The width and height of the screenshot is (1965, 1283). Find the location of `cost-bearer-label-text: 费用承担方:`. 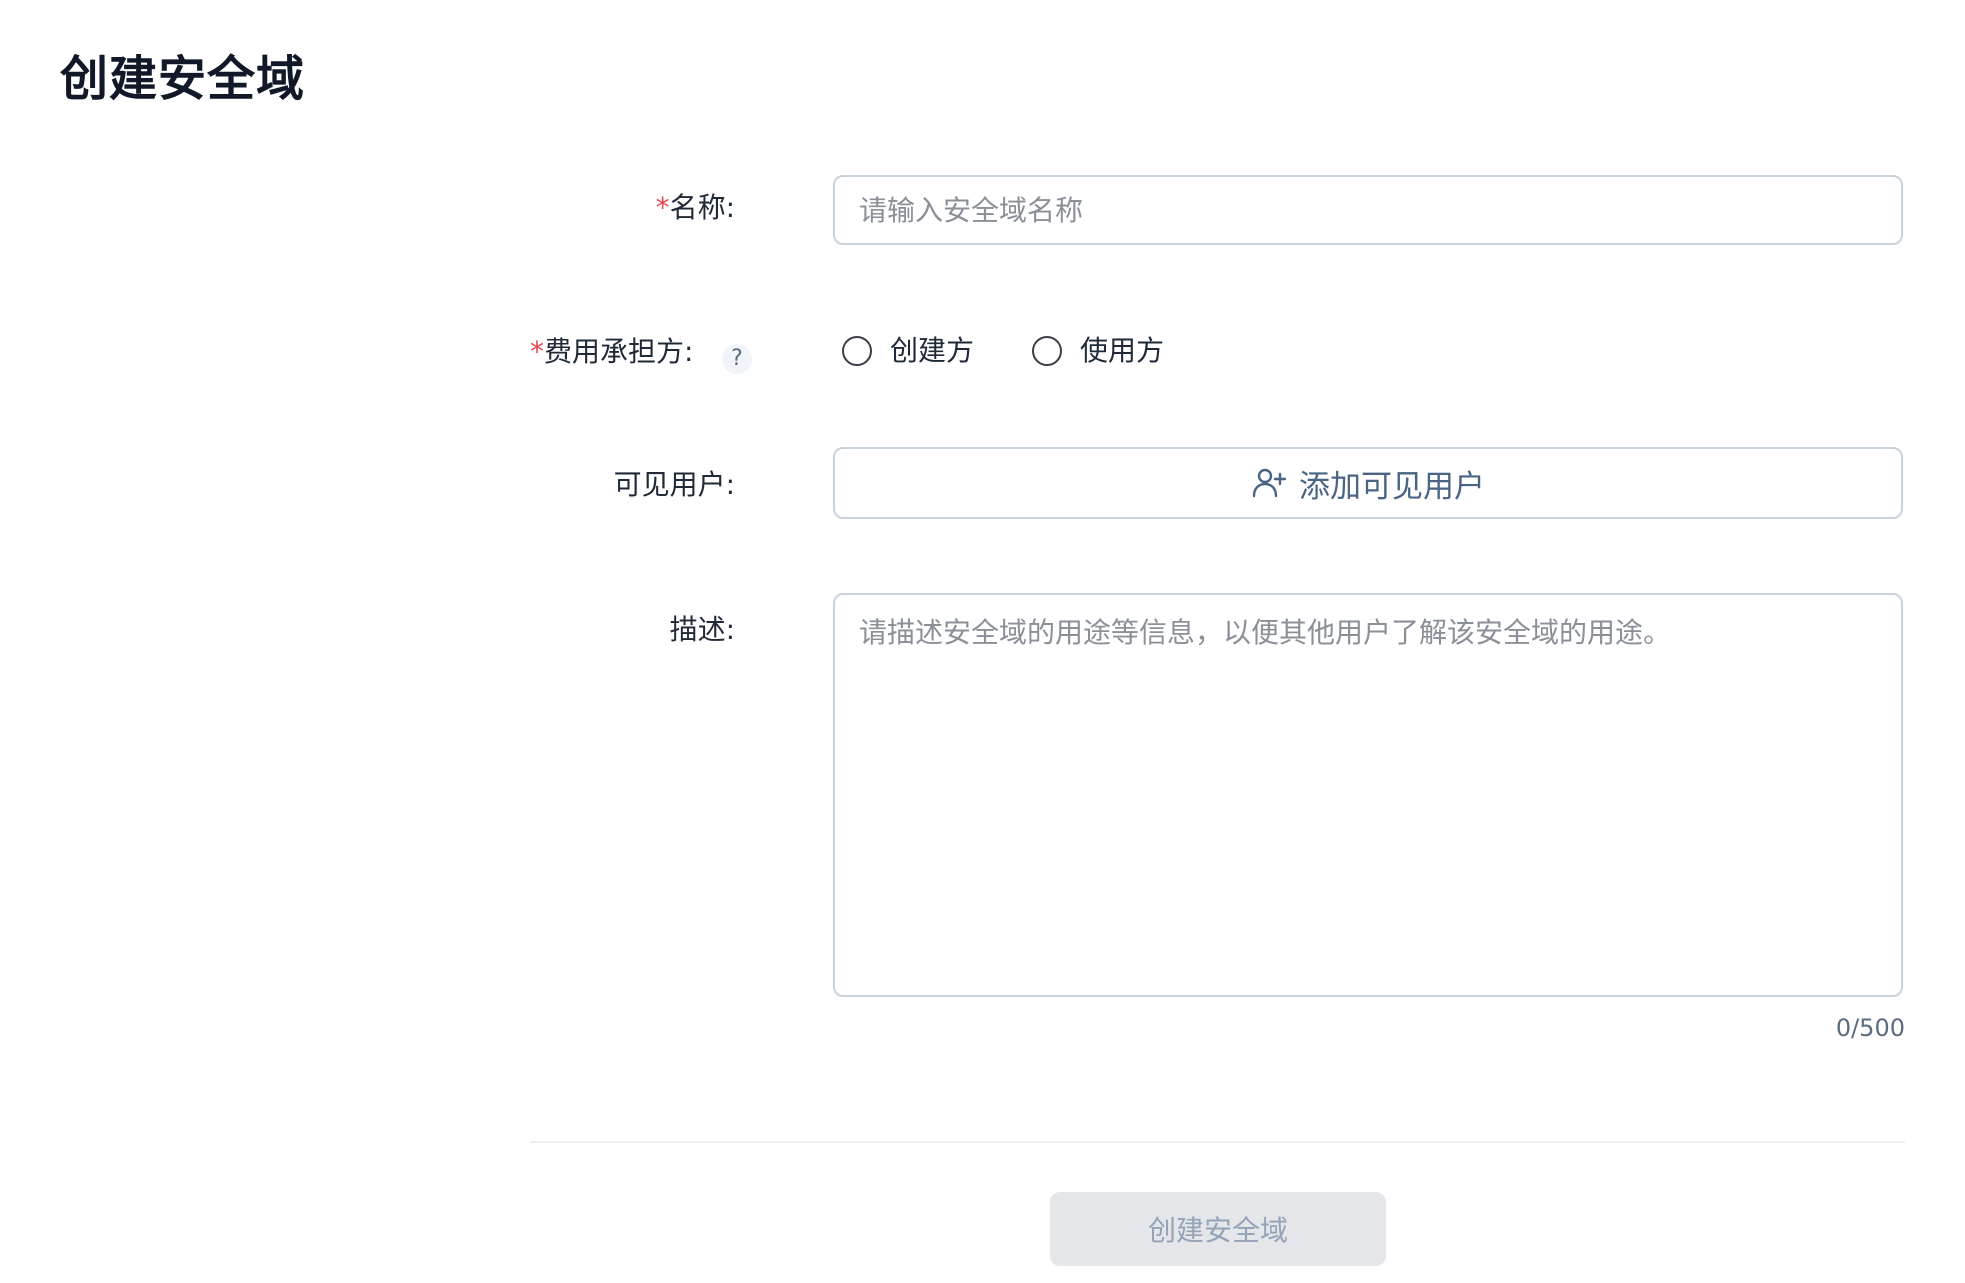

cost-bearer-label-text: 费用承担方: is located at coordinates (619, 351).